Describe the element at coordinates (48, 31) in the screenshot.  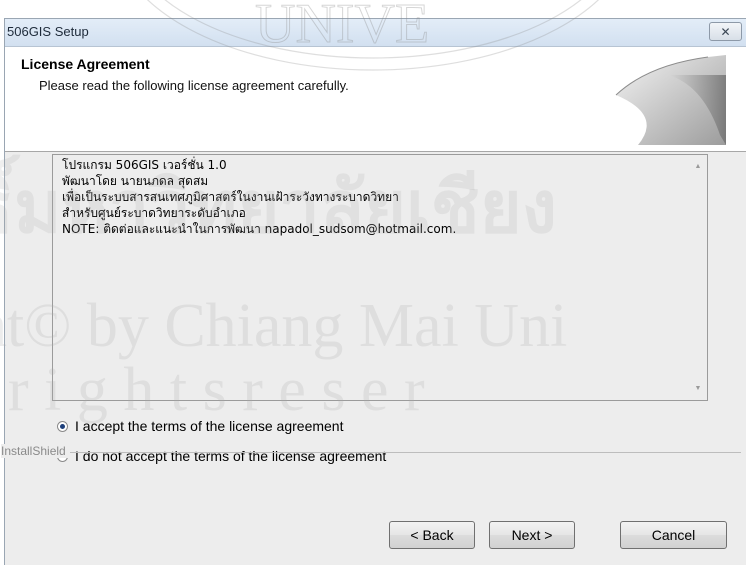
I see `window-title: 506GIS Setup` at that location.